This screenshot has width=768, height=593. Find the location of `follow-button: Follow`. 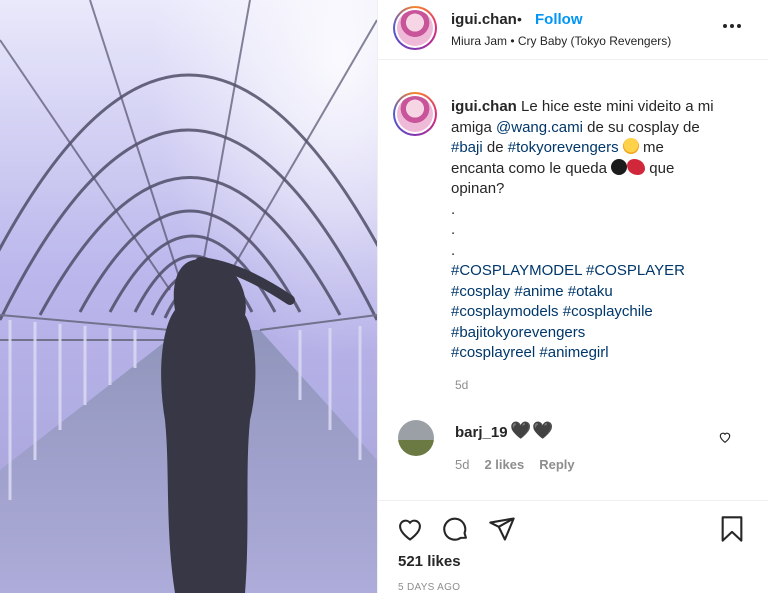

follow-button: Follow is located at coordinates (559, 19).